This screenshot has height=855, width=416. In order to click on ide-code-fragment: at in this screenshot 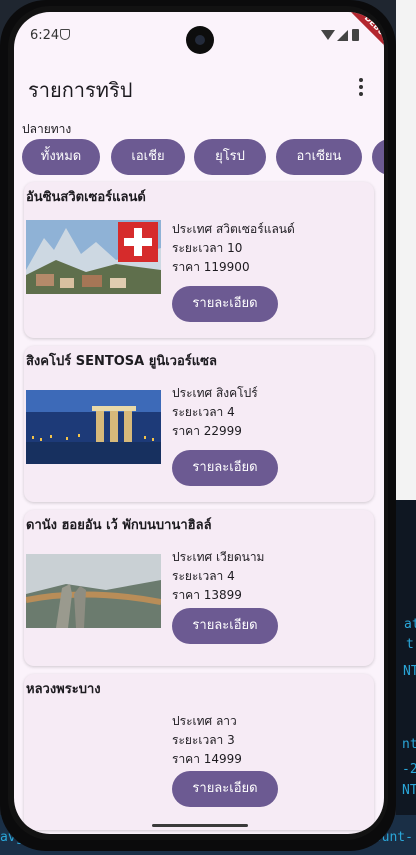, I will do `click(410, 624)`.